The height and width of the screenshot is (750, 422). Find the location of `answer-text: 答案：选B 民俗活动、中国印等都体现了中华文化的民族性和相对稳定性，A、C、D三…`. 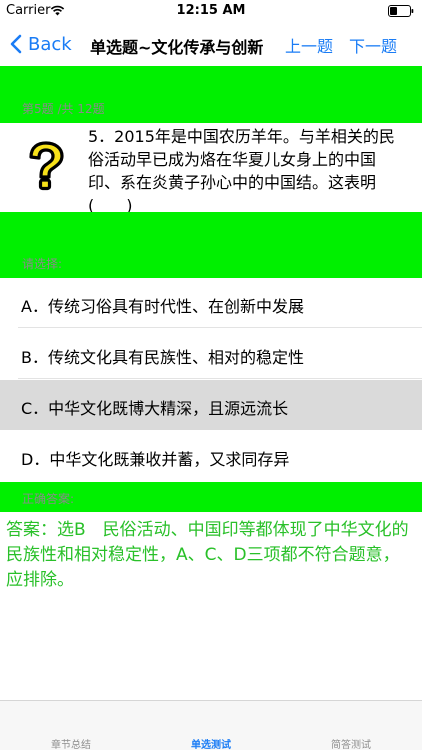

answer-text: 答案：选B 民俗活动、中国印等都体现了中华文化的民族性和相对稳定性，A、C、D三… is located at coordinates (207, 555).